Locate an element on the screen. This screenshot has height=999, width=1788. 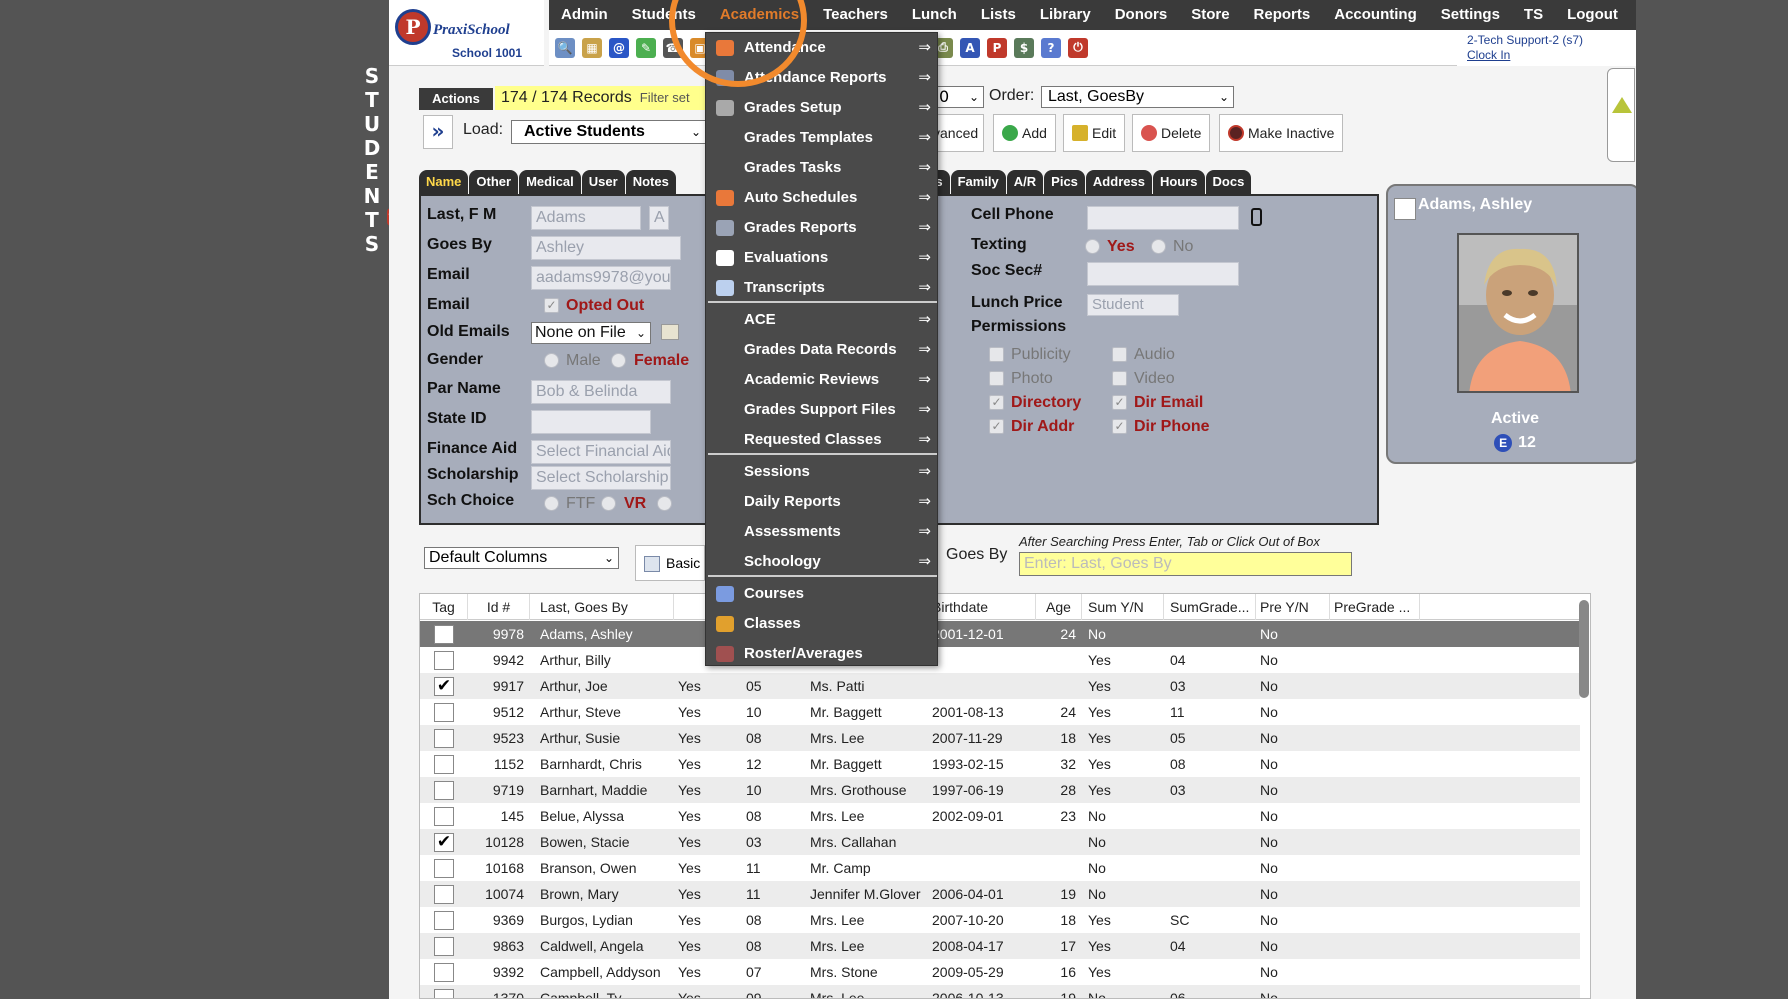
vr-radio is located at coordinates (608, 503).